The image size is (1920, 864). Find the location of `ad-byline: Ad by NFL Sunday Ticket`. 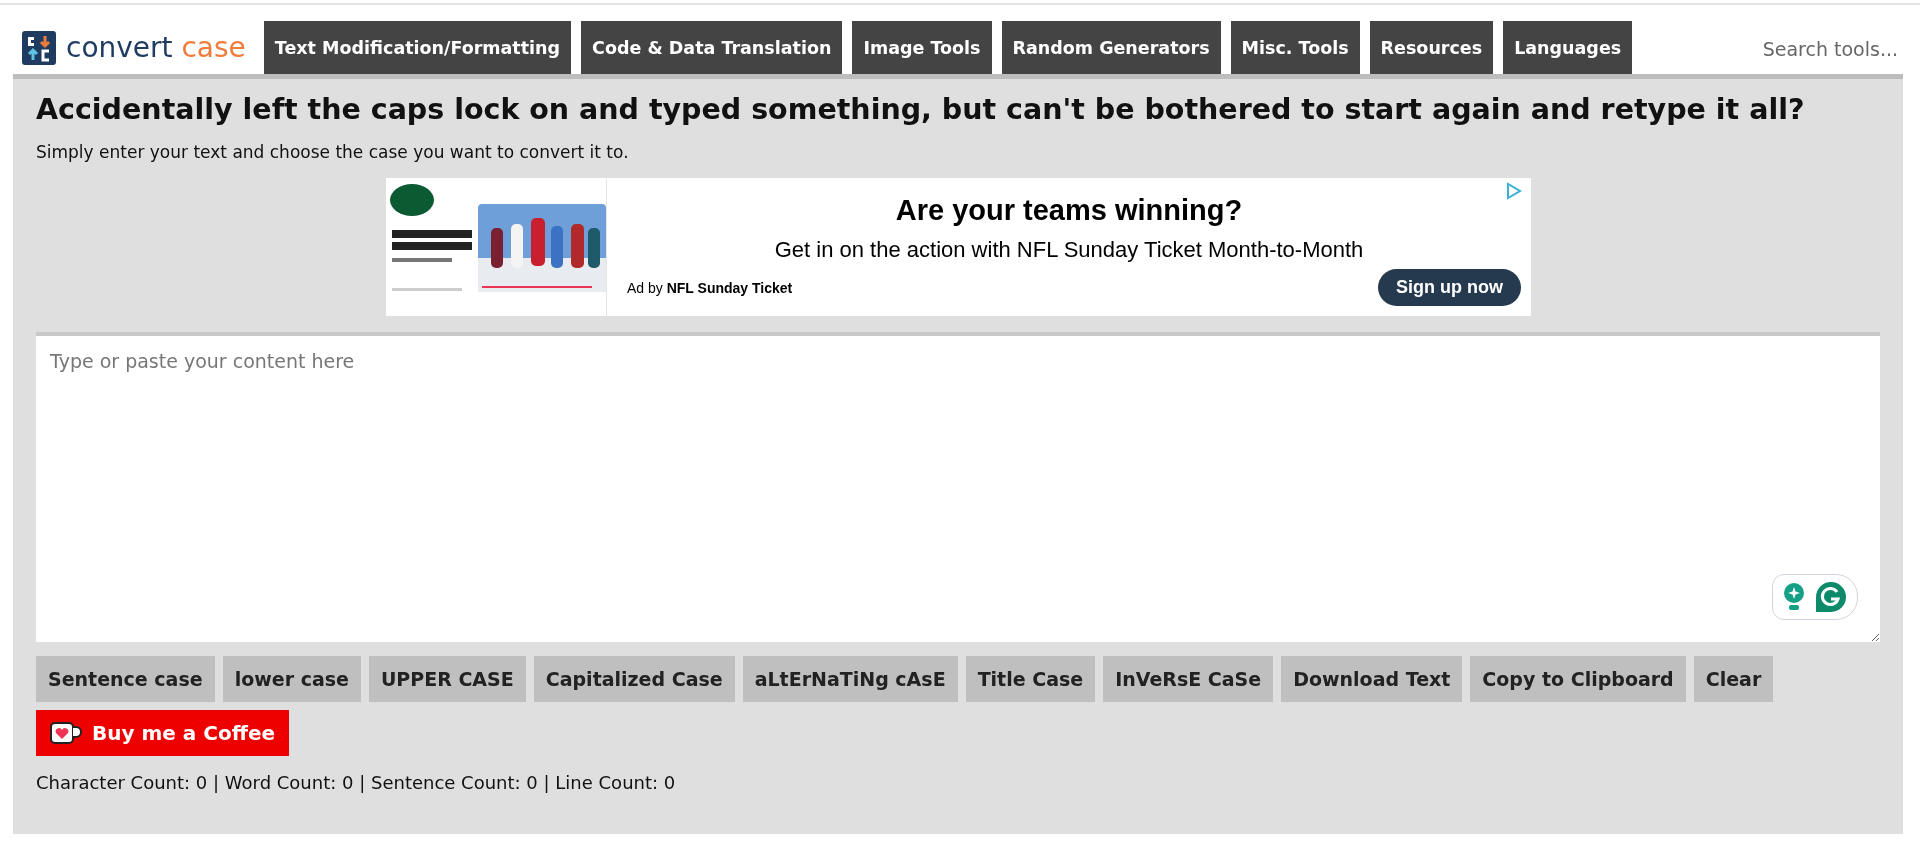

ad-byline: Ad by NFL Sunday Ticket is located at coordinates (710, 287).